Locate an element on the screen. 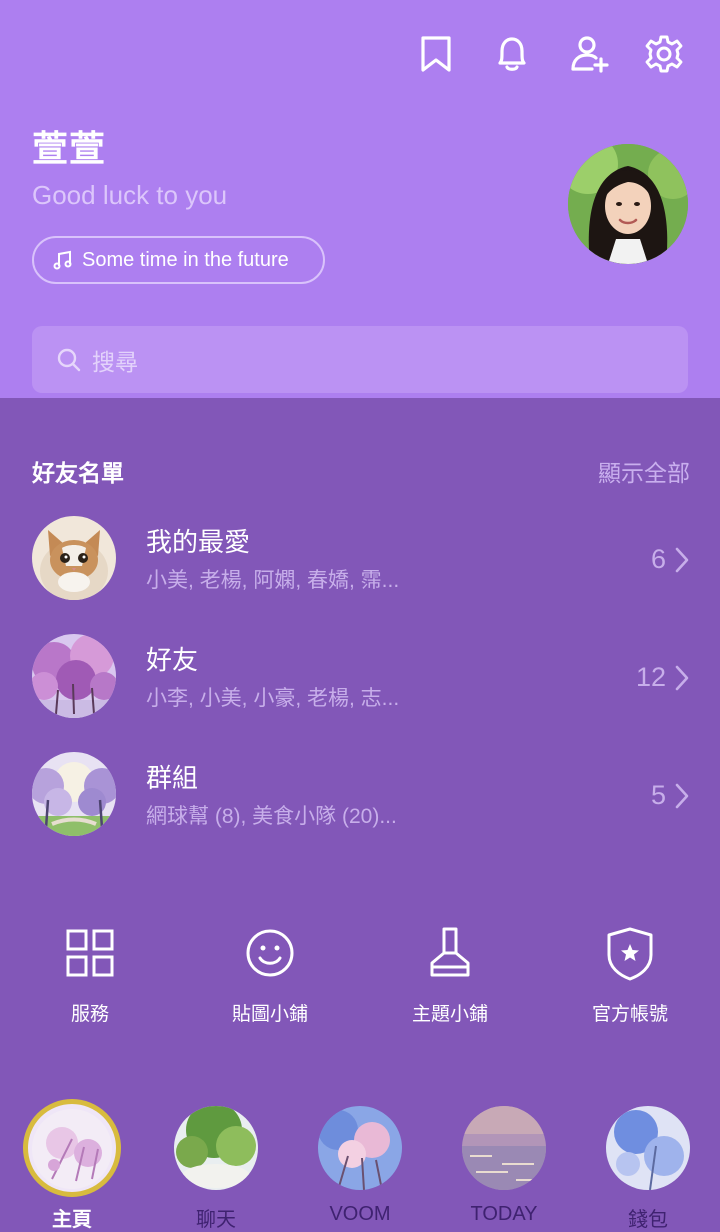 This screenshot has height=1232, width=720. nav-home: 主頁 is located at coordinates (72, 1165).